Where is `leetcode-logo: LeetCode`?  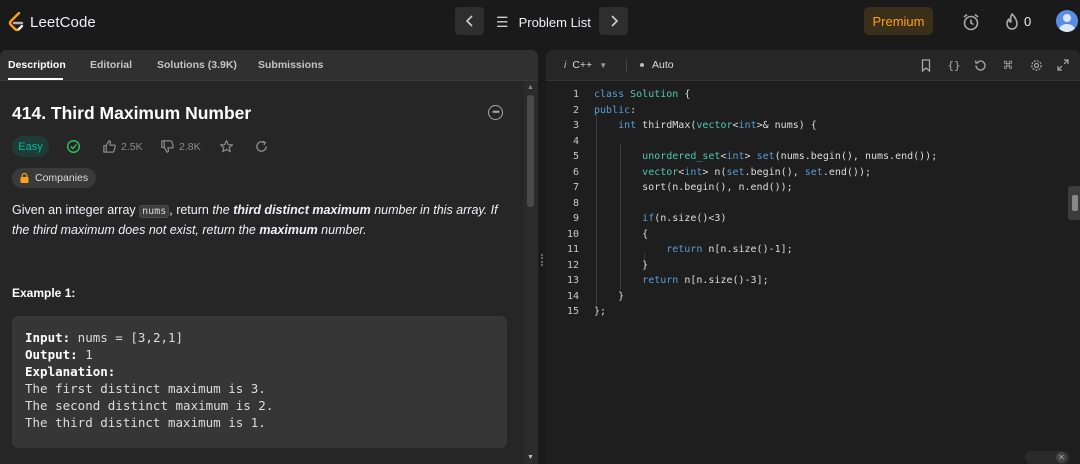 leetcode-logo: LeetCode is located at coordinates (52, 22).